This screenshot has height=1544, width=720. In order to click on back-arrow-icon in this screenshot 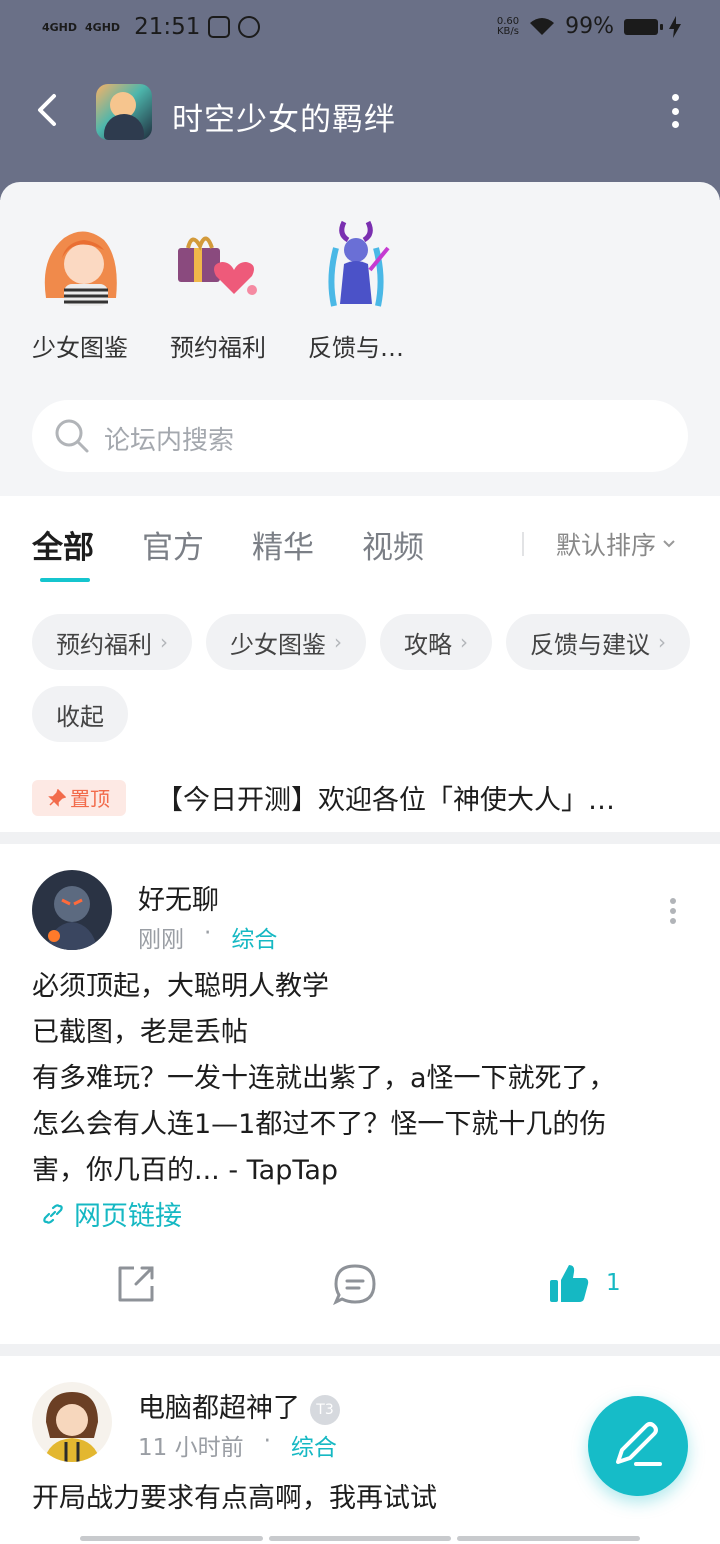, I will do `click(48, 110)`.